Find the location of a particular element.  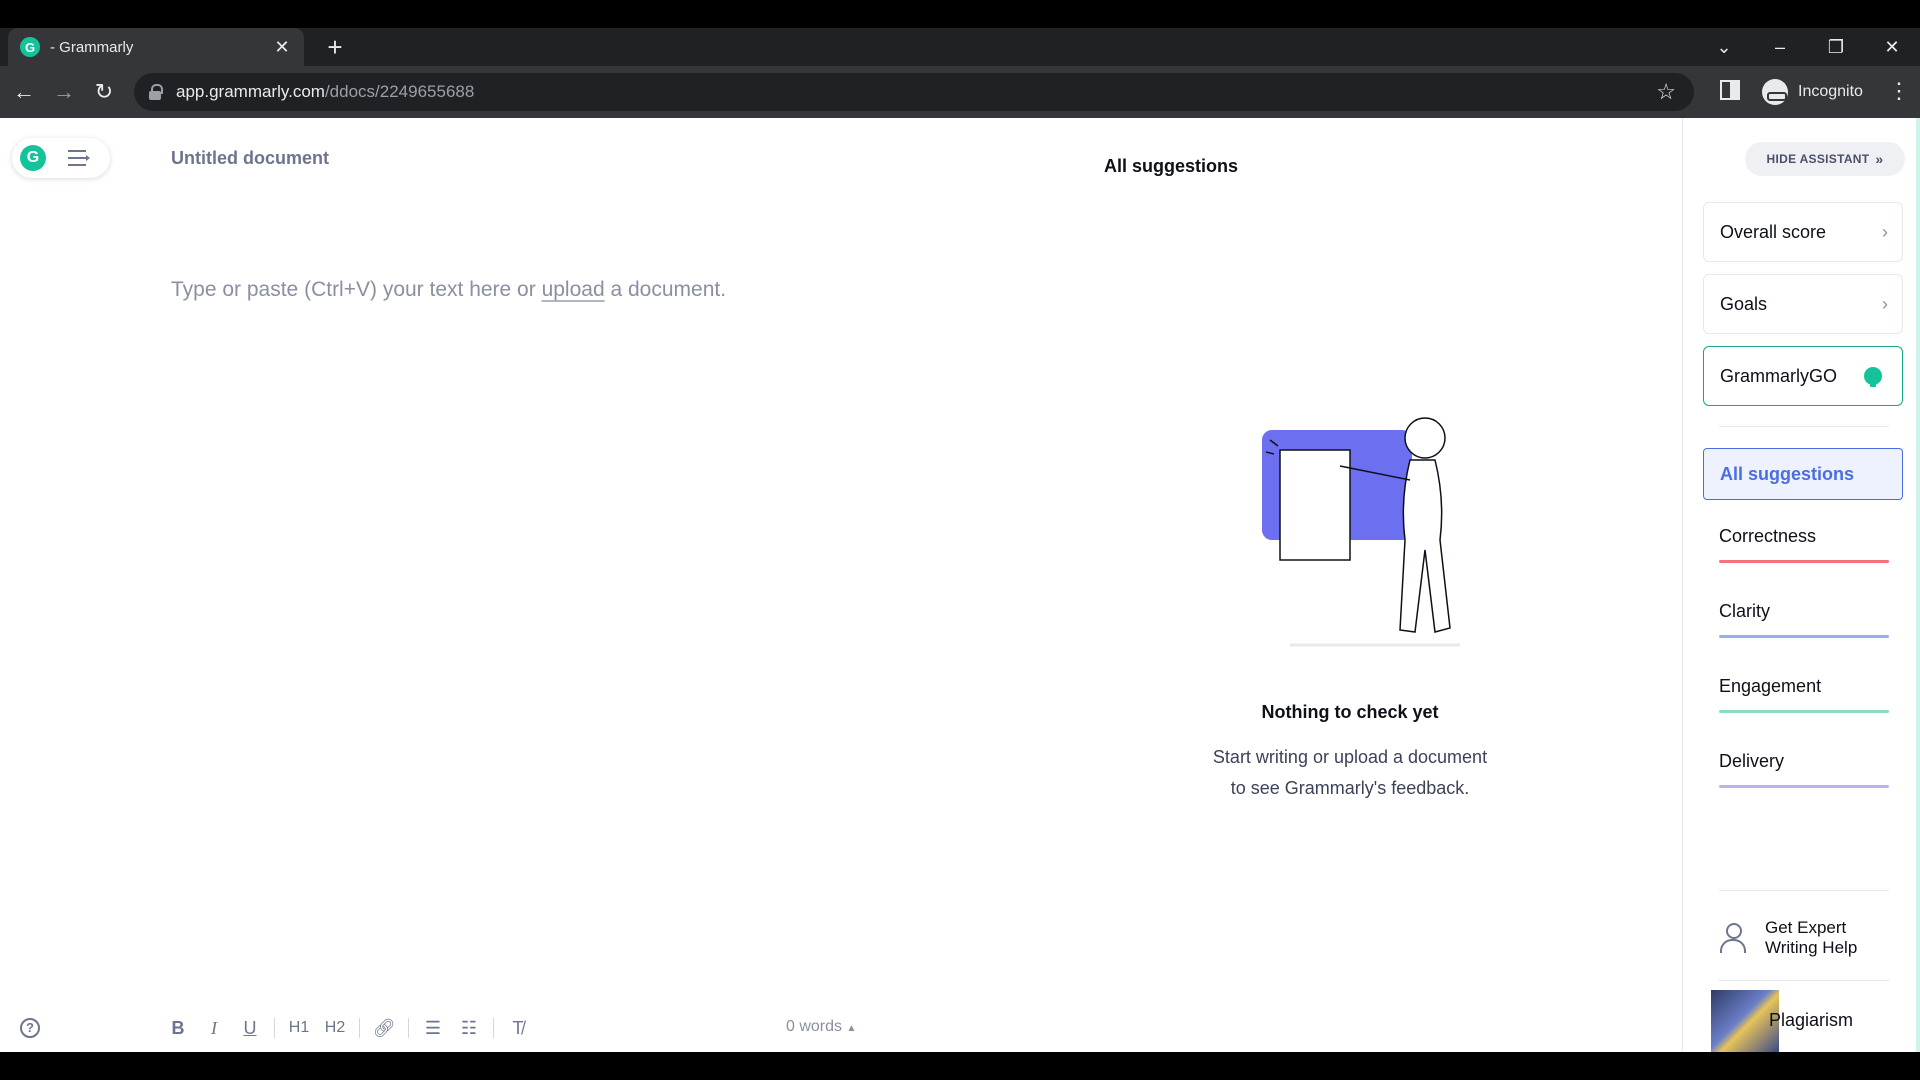

double-chevron-right-icon: » is located at coordinates (1879, 159).